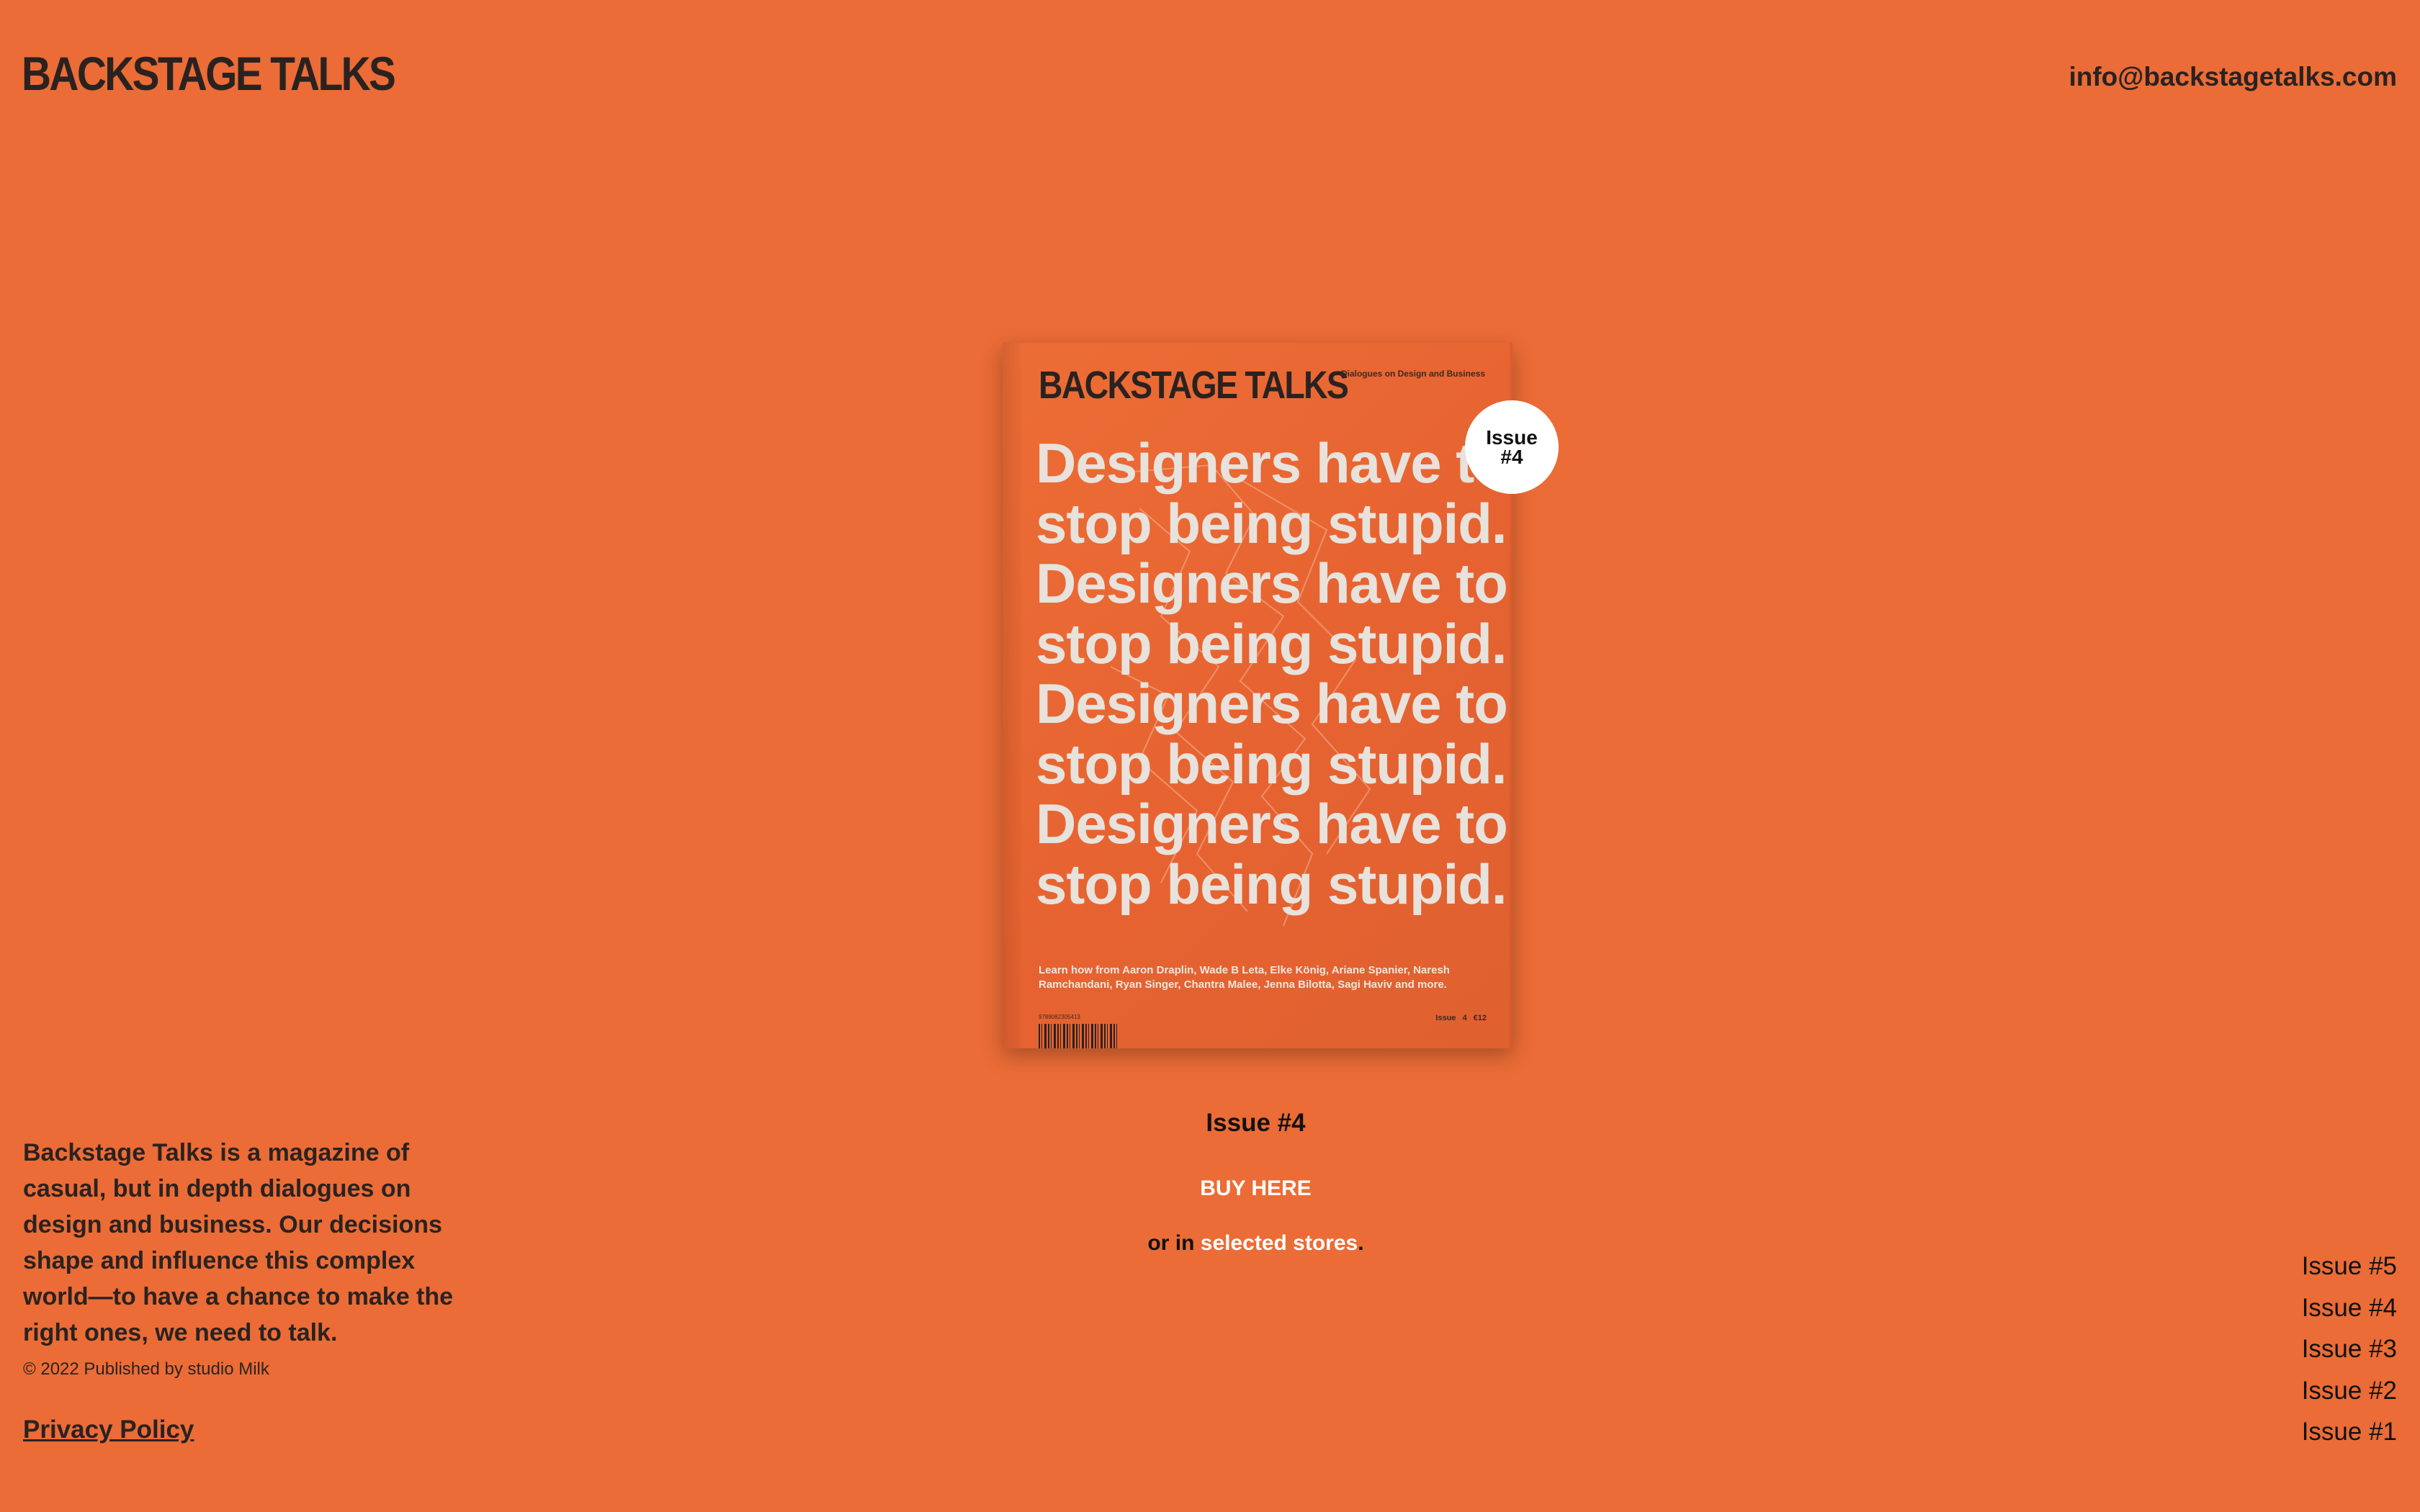 This screenshot has height=1512, width=2420. What do you see at coordinates (1256, 1123) in the screenshot?
I see `current-issue-title: Issue #4` at bounding box center [1256, 1123].